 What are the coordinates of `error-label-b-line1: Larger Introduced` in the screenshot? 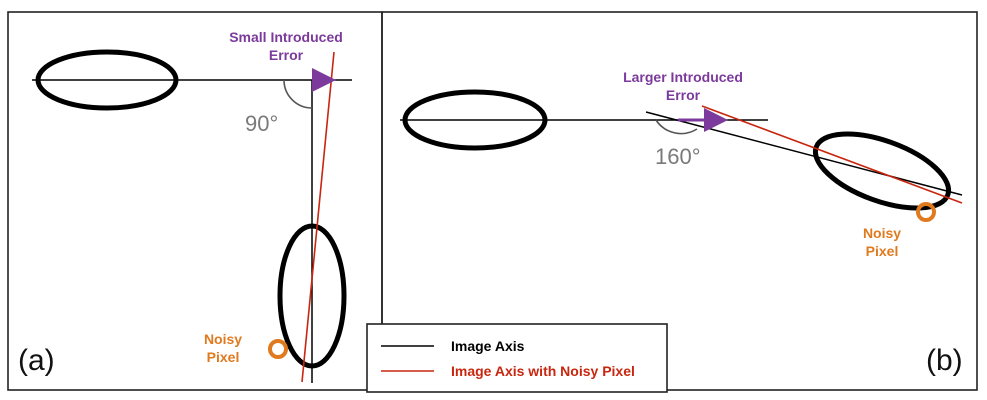 It's located at (683, 77).